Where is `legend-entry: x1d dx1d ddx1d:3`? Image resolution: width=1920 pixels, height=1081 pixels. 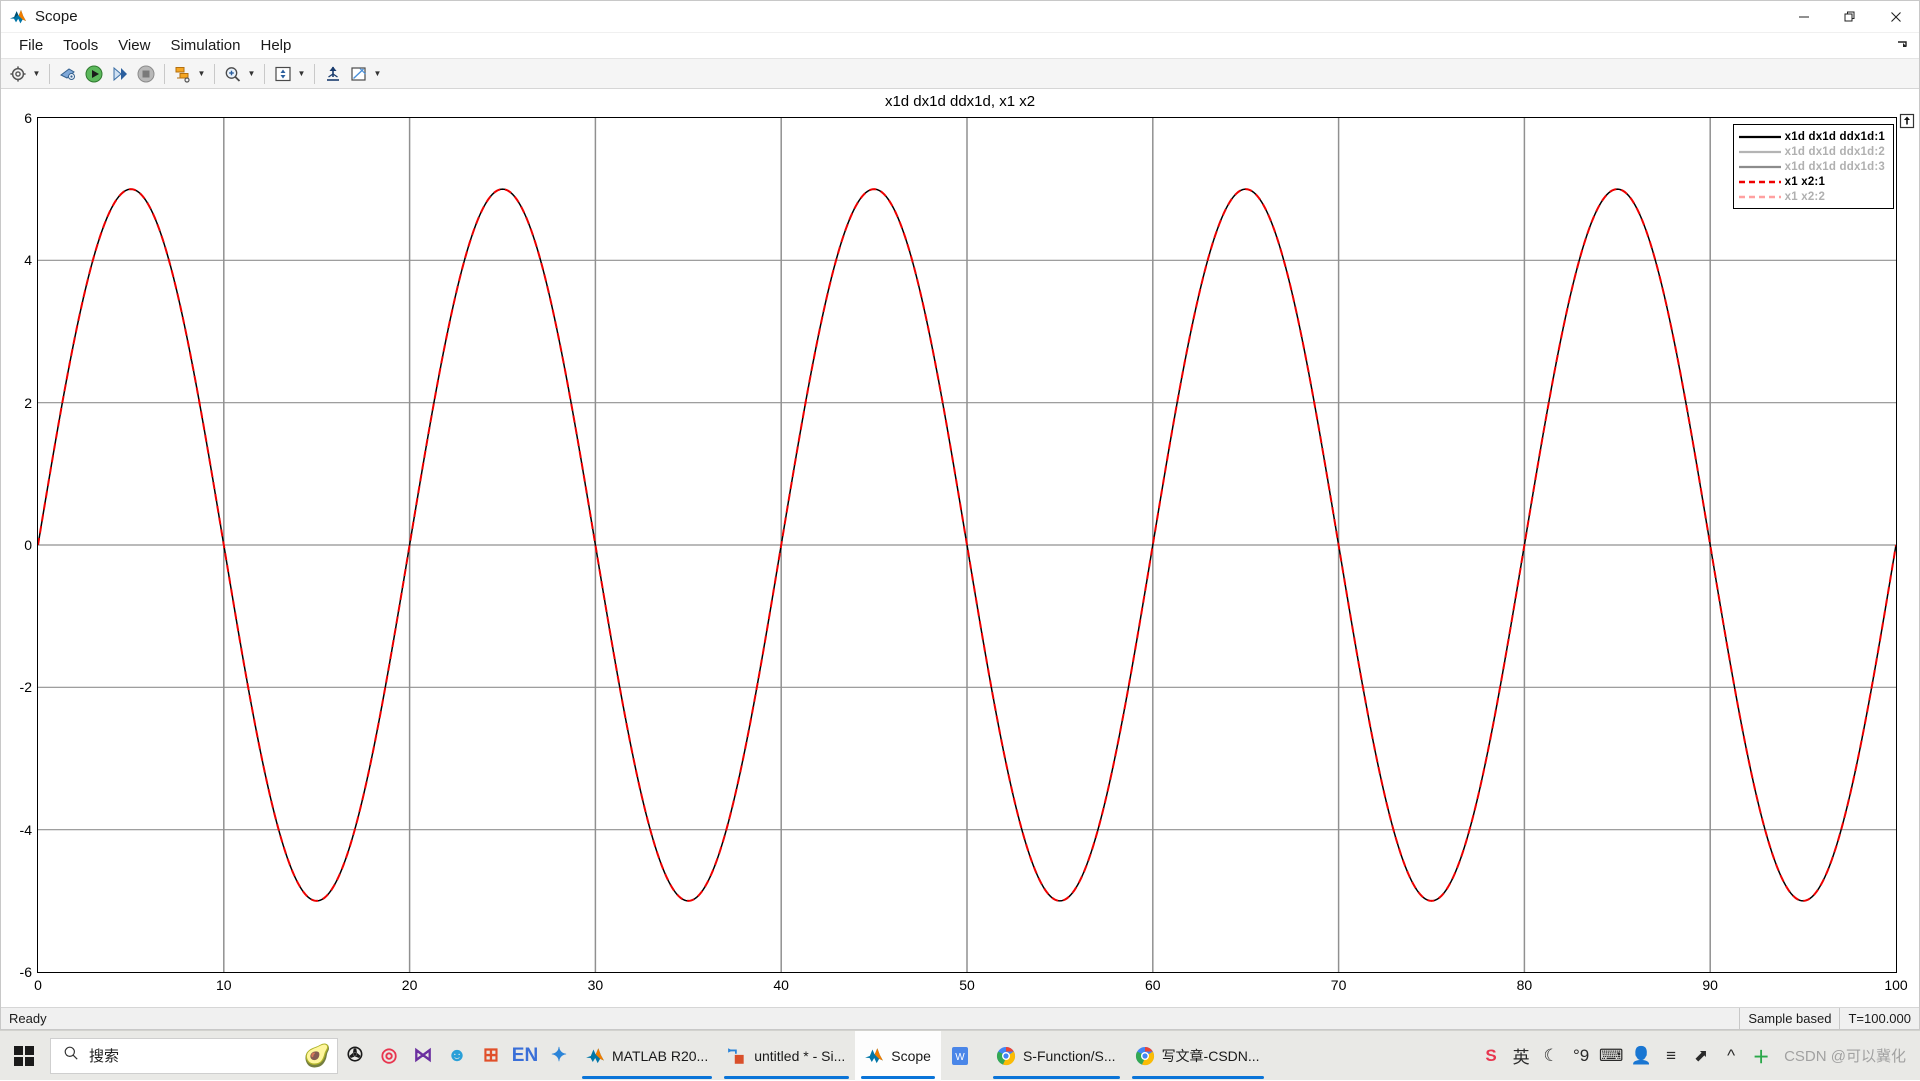
legend-entry: x1d dx1d ddx1d:3 is located at coordinates (1811, 166).